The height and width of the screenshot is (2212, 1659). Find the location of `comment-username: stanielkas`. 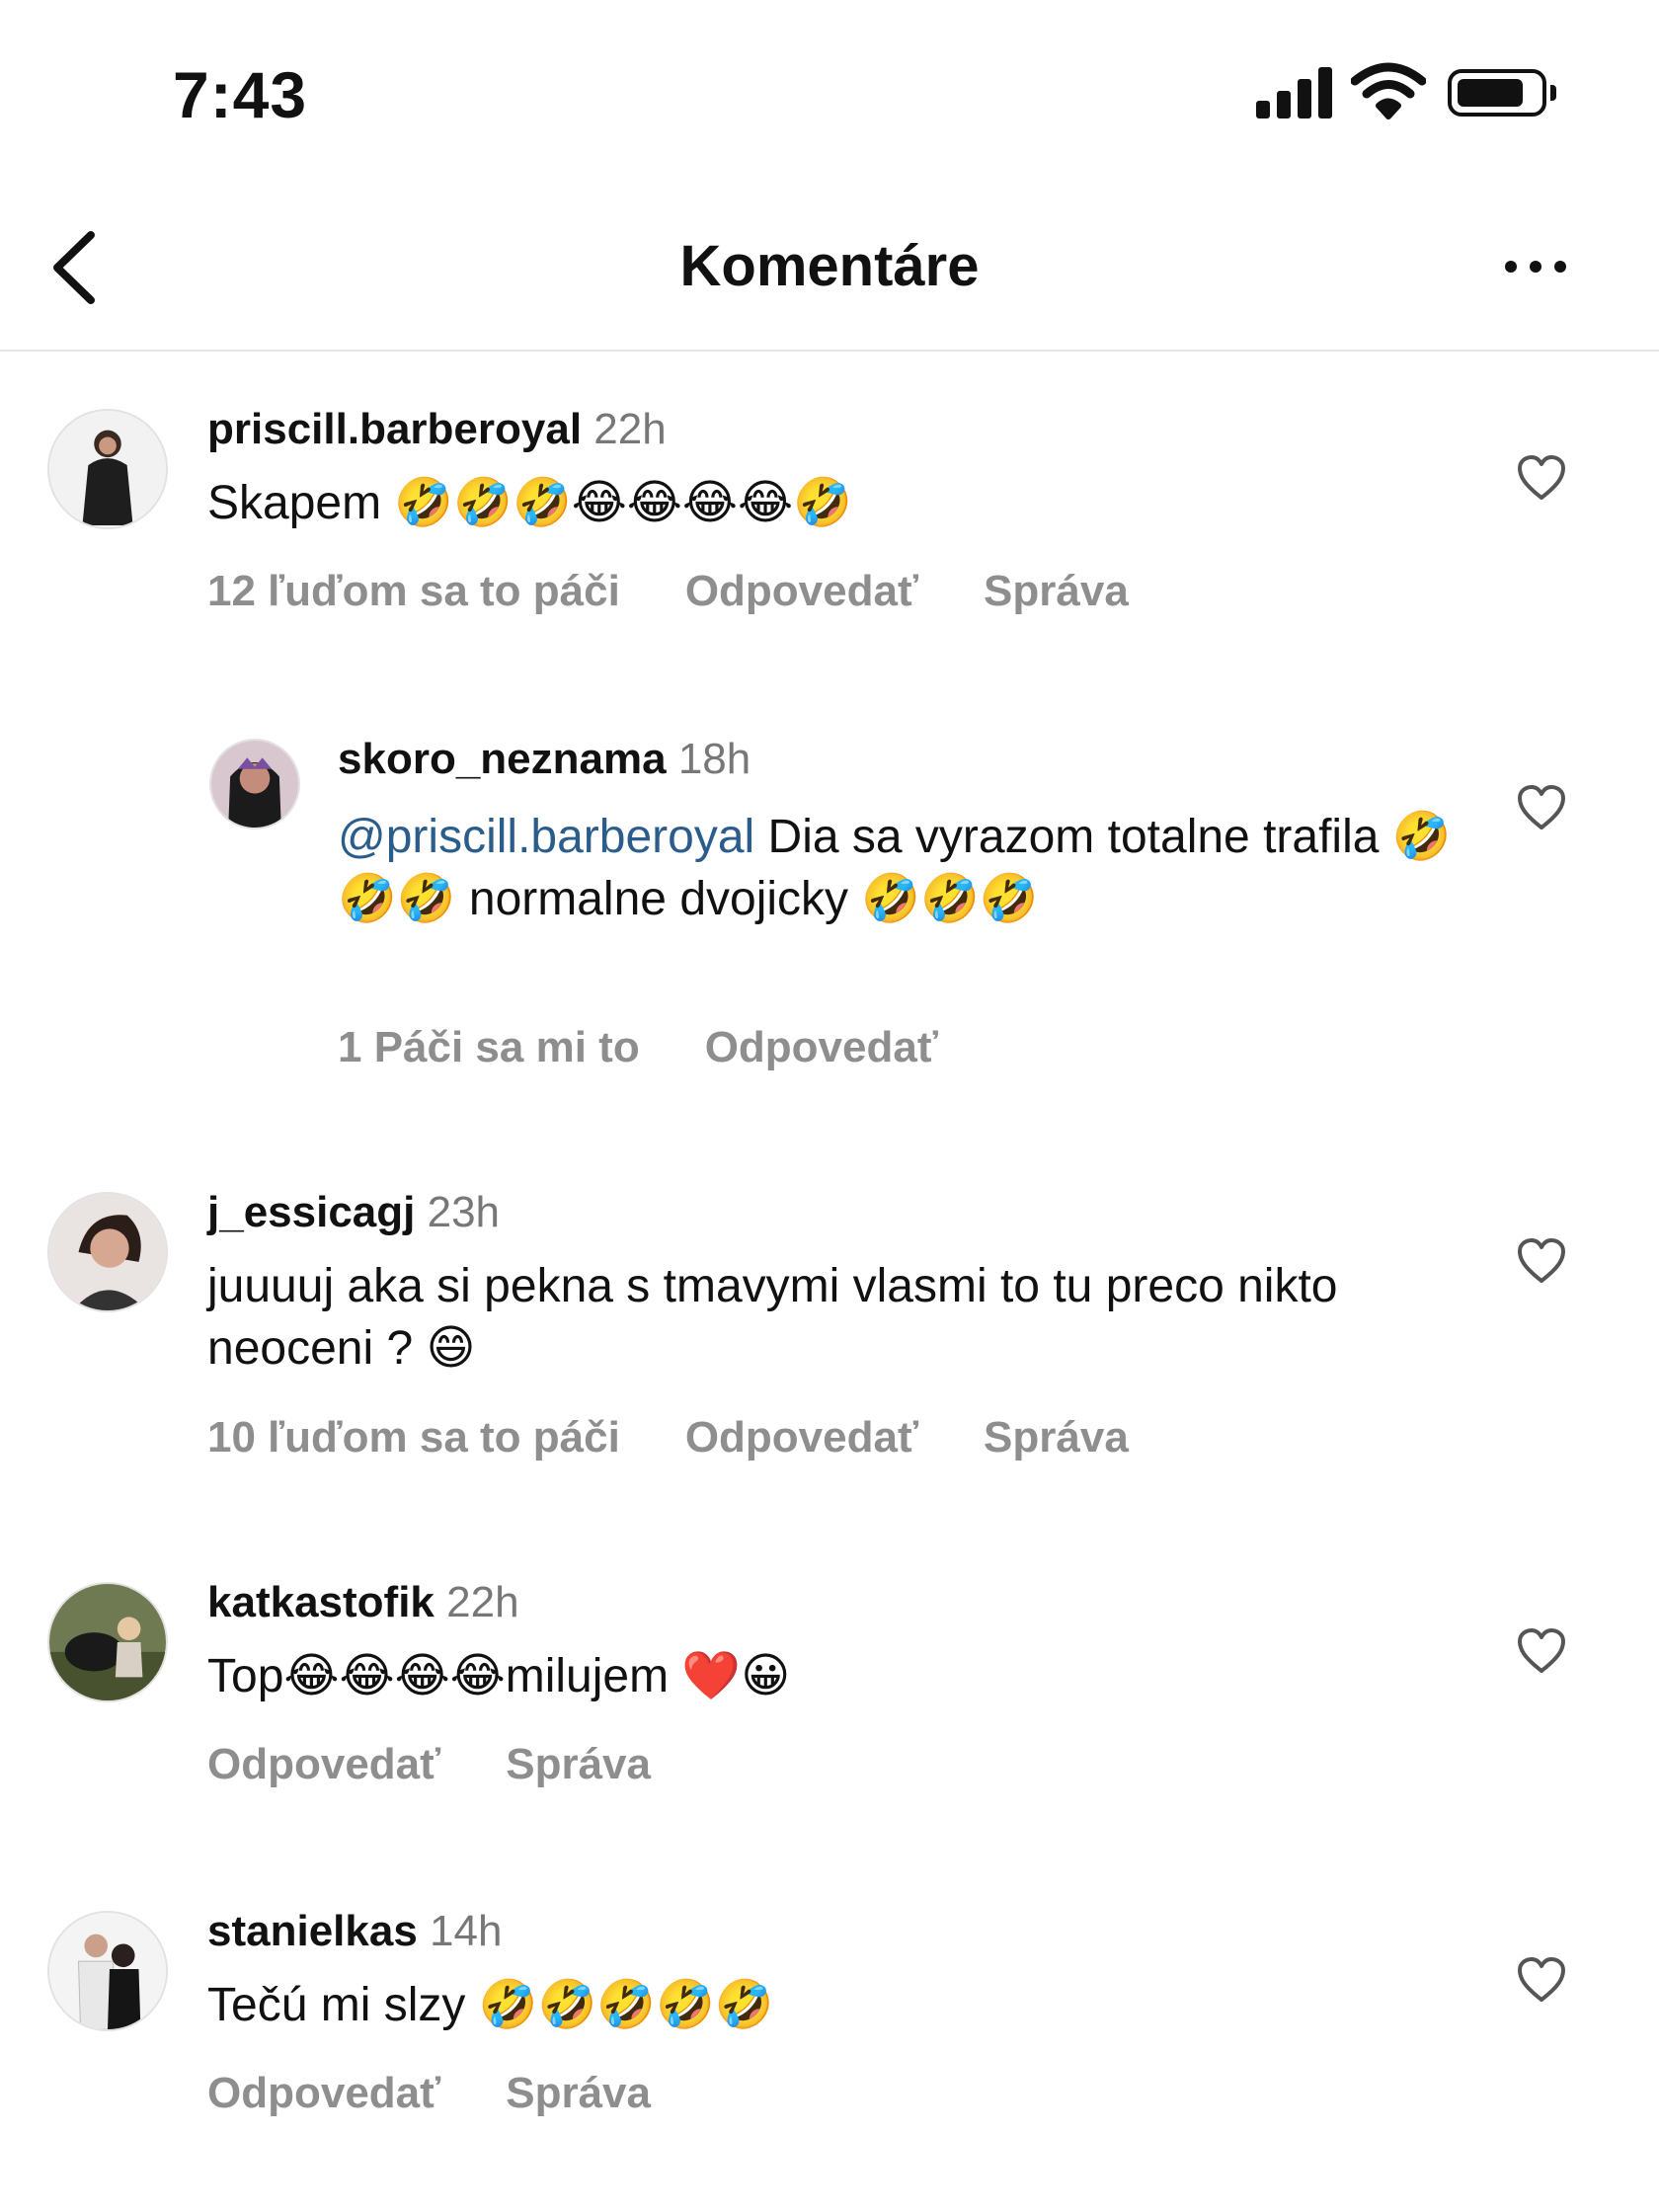

comment-username: stanielkas is located at coordinates (313, 1931).